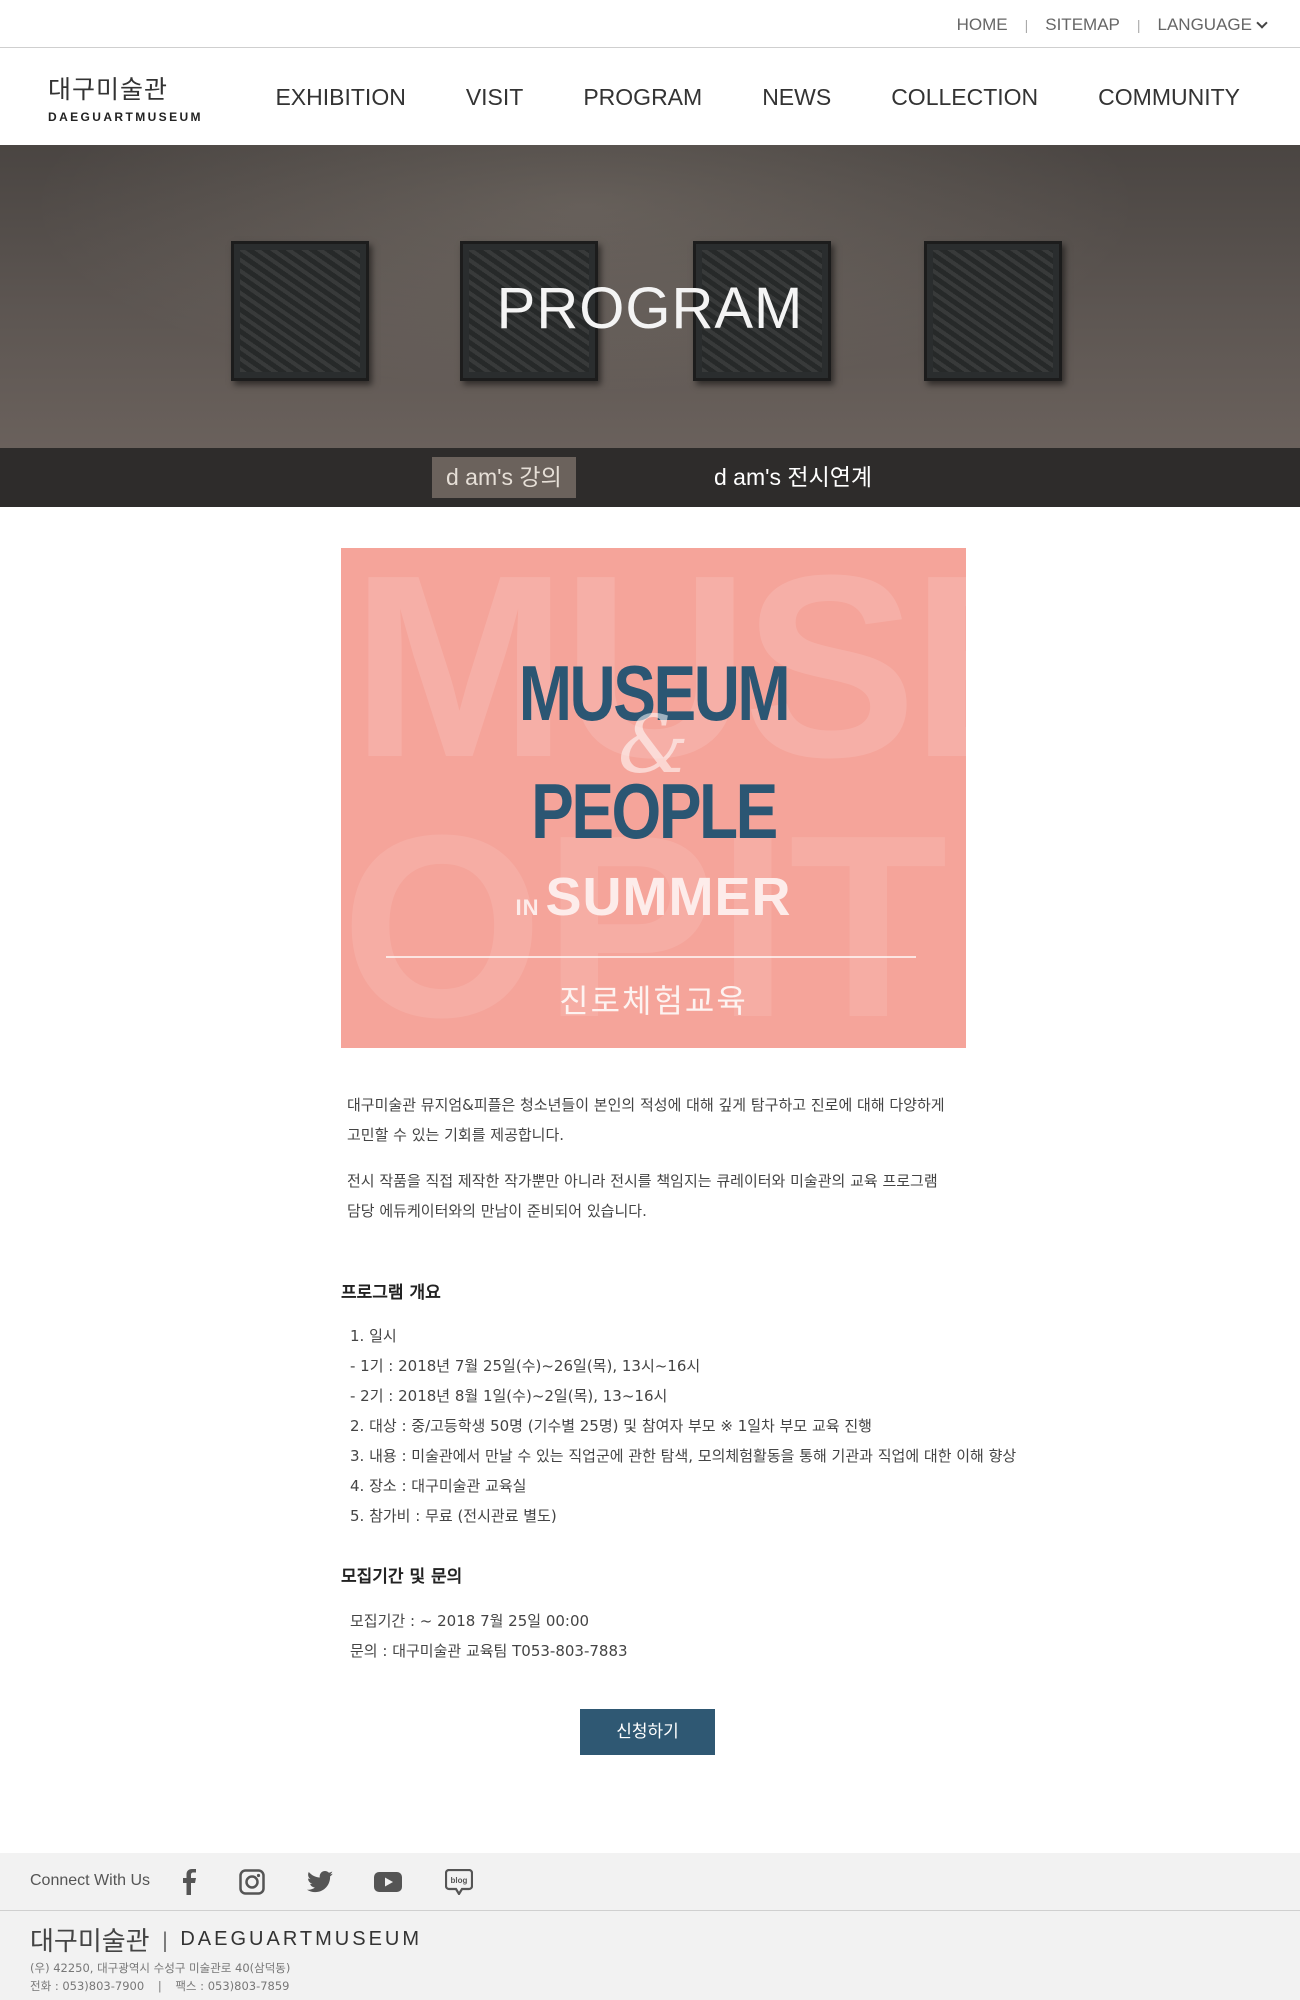 This screenshot has height=2000, width=1300. Describe the element at coordinates (982, 25) in the screenshot. I see `home-link: HOME` at that location.